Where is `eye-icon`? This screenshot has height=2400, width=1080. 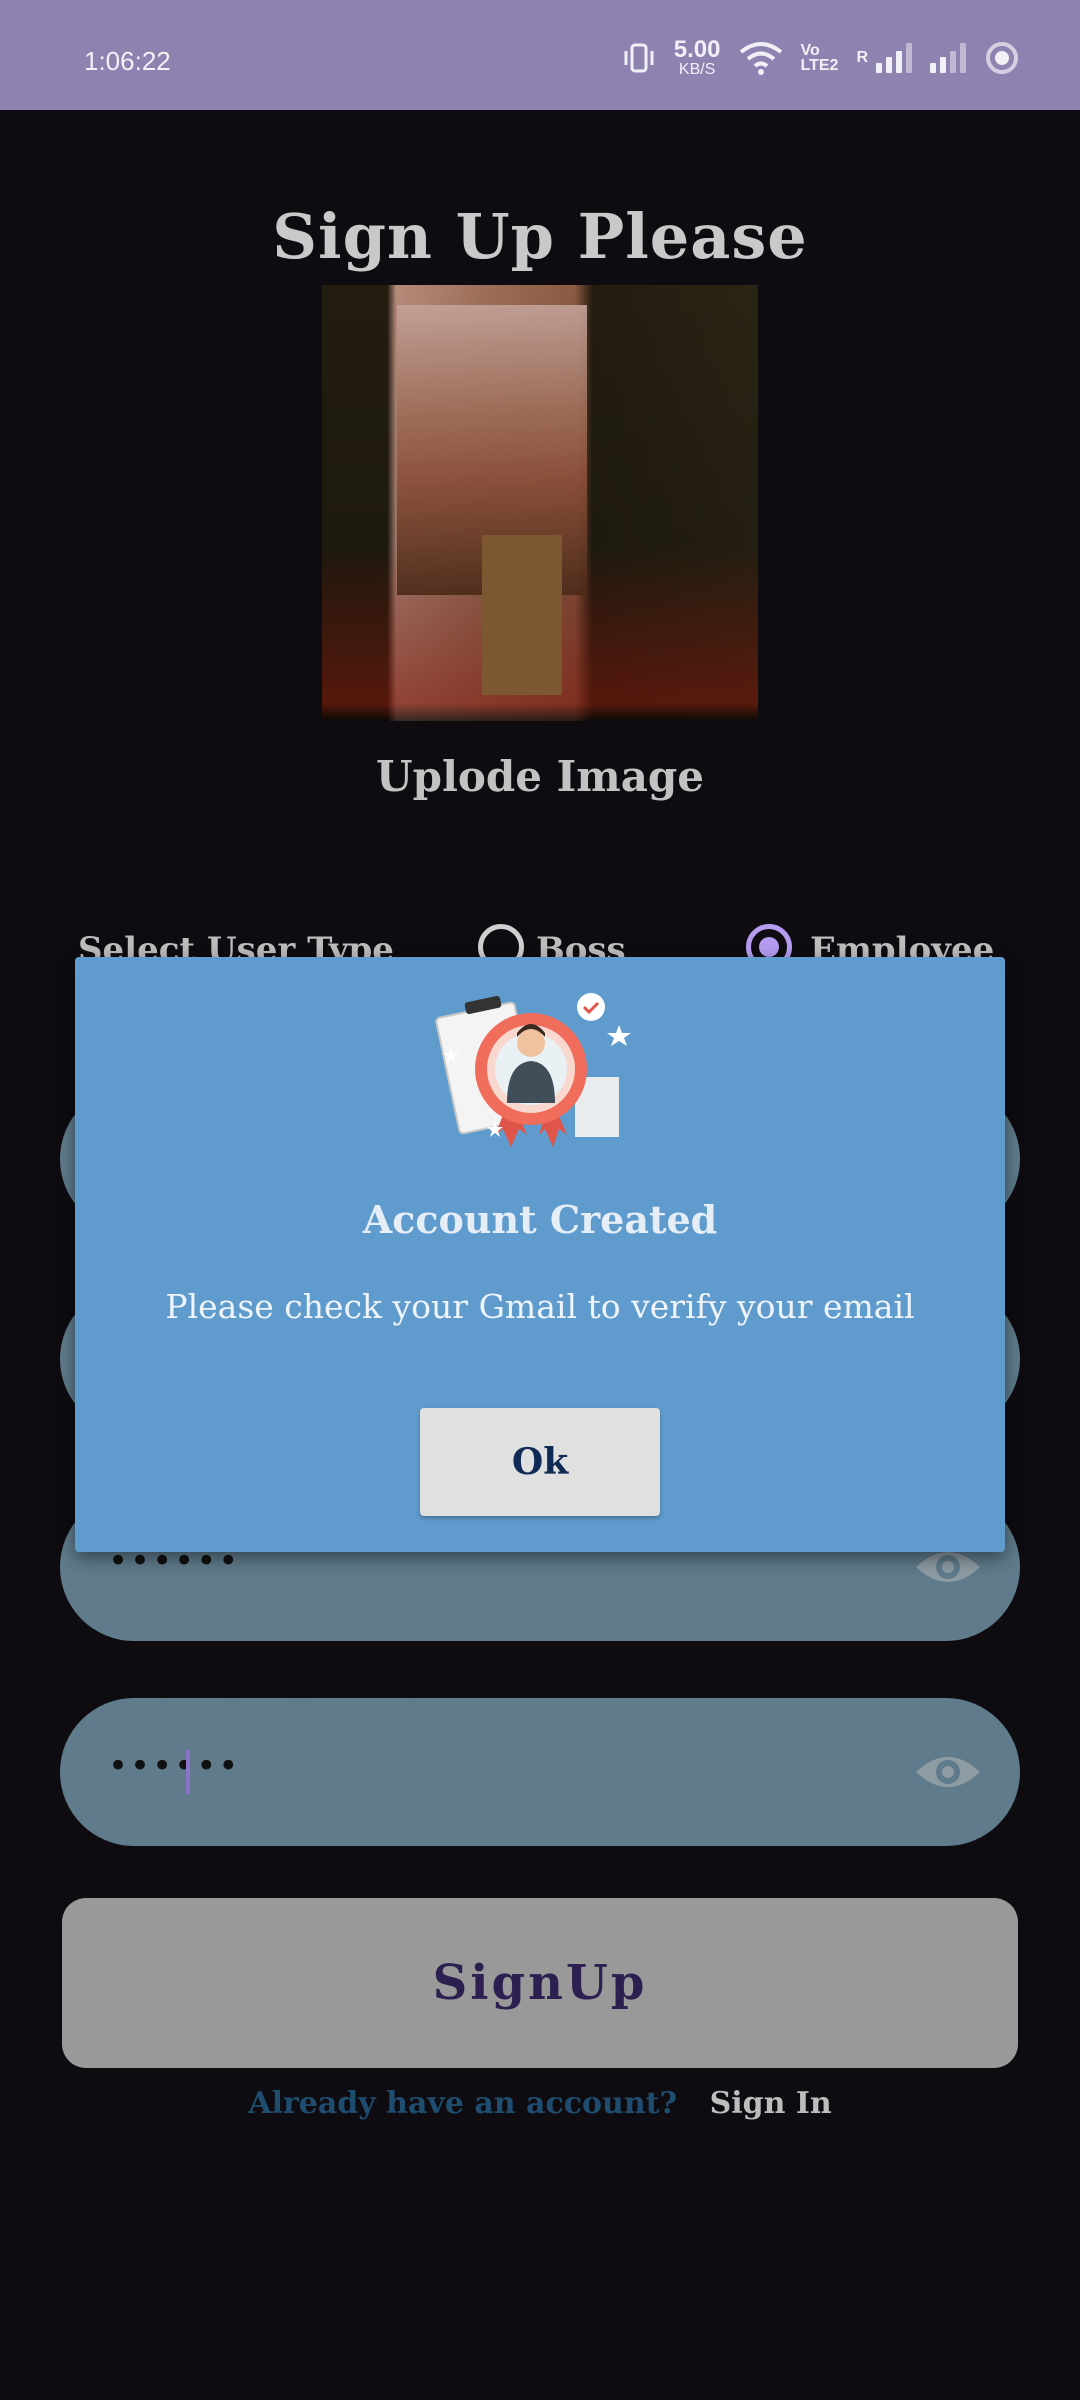
eye-icon is located at coordinates (948, 1772).